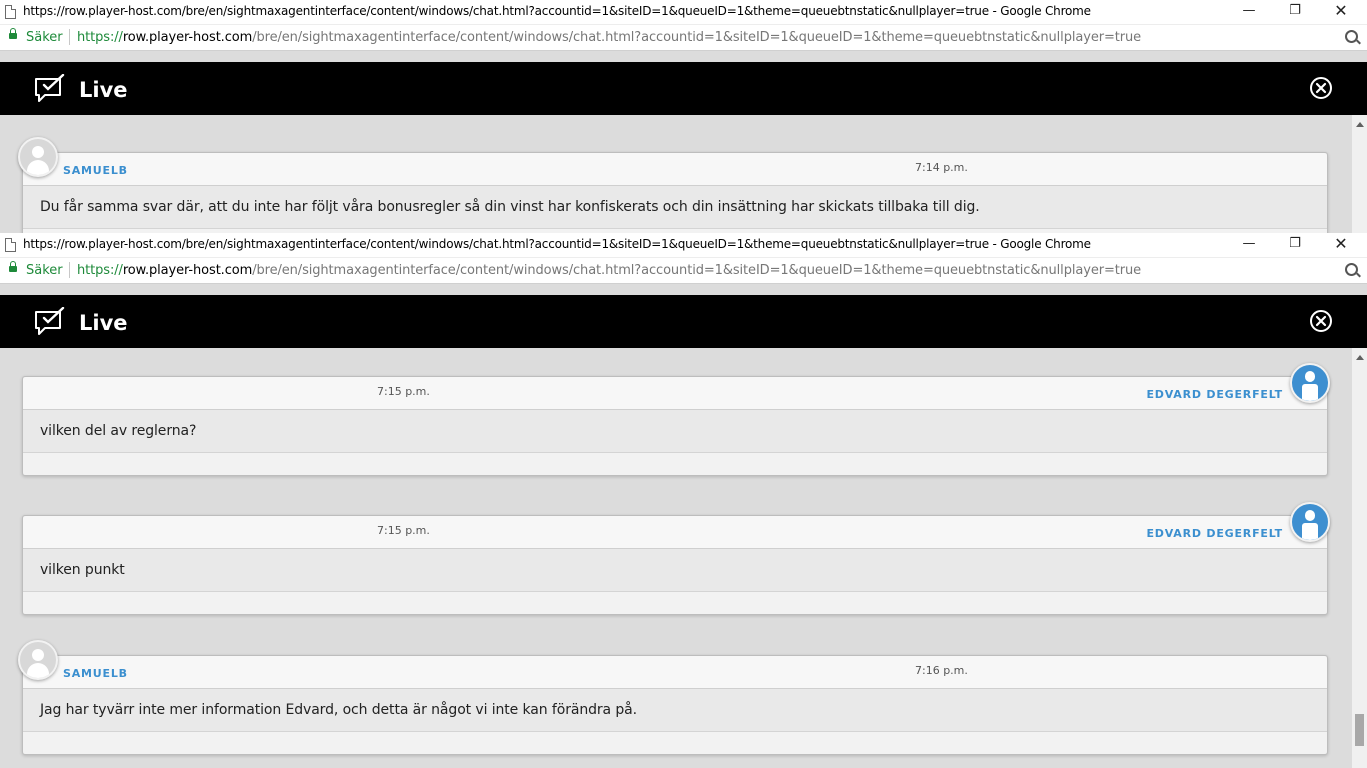  Describe the element at coordinates (941, 167) in the screenshot. I see `message-time: 7:14 p.m.` at that location.